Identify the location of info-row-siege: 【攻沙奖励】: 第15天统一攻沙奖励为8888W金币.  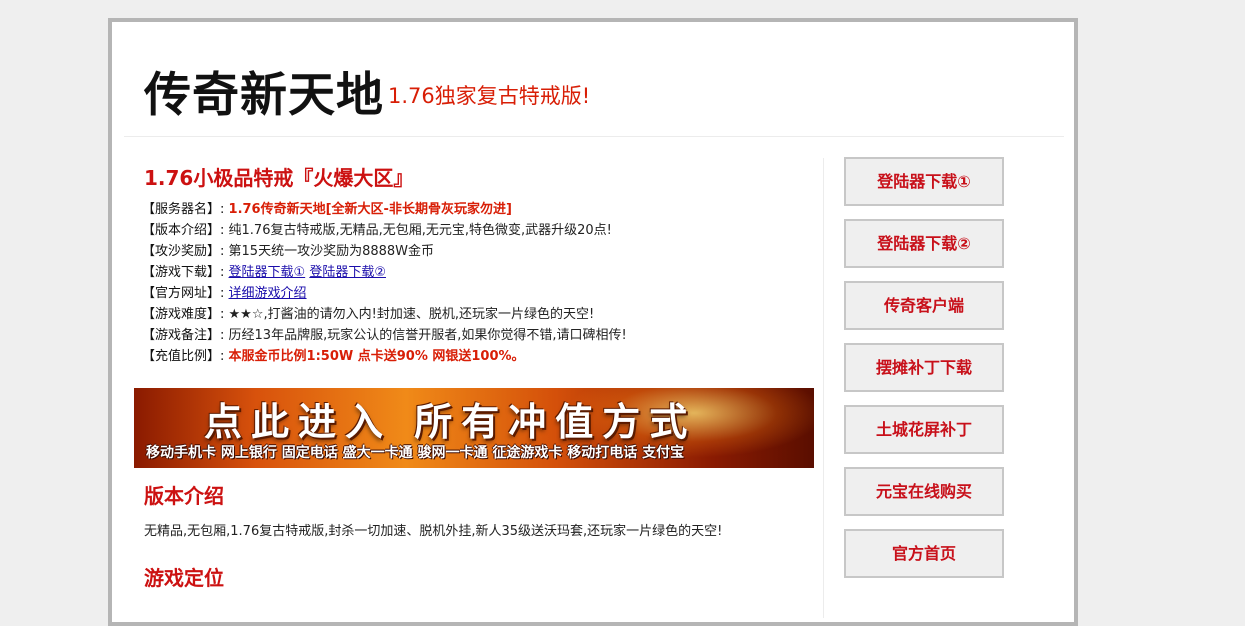
(482, 251).